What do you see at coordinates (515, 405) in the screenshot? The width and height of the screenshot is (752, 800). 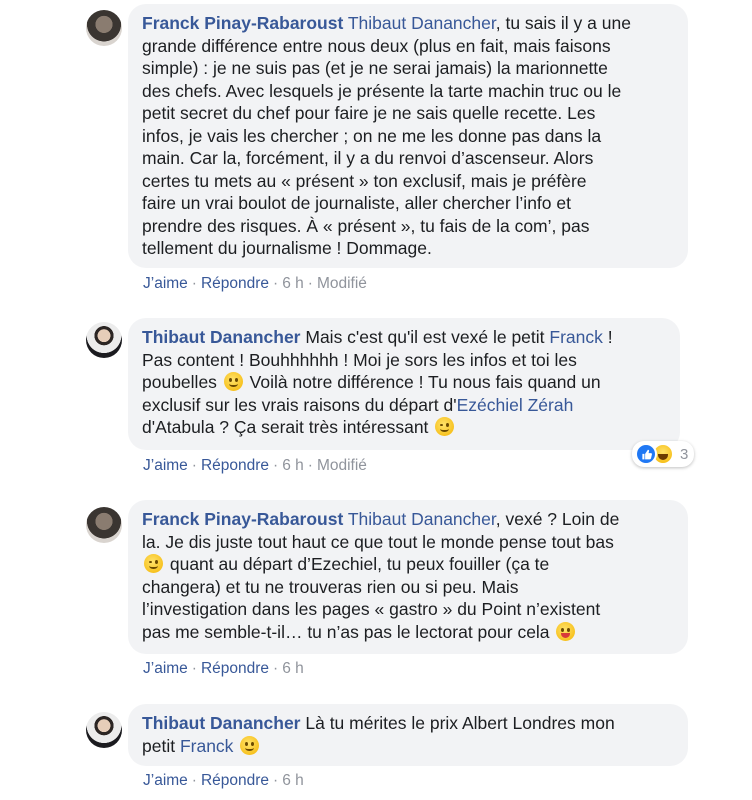 I see `mention-link: Ezéchiel Zérah` at bounding box center [515, 405].